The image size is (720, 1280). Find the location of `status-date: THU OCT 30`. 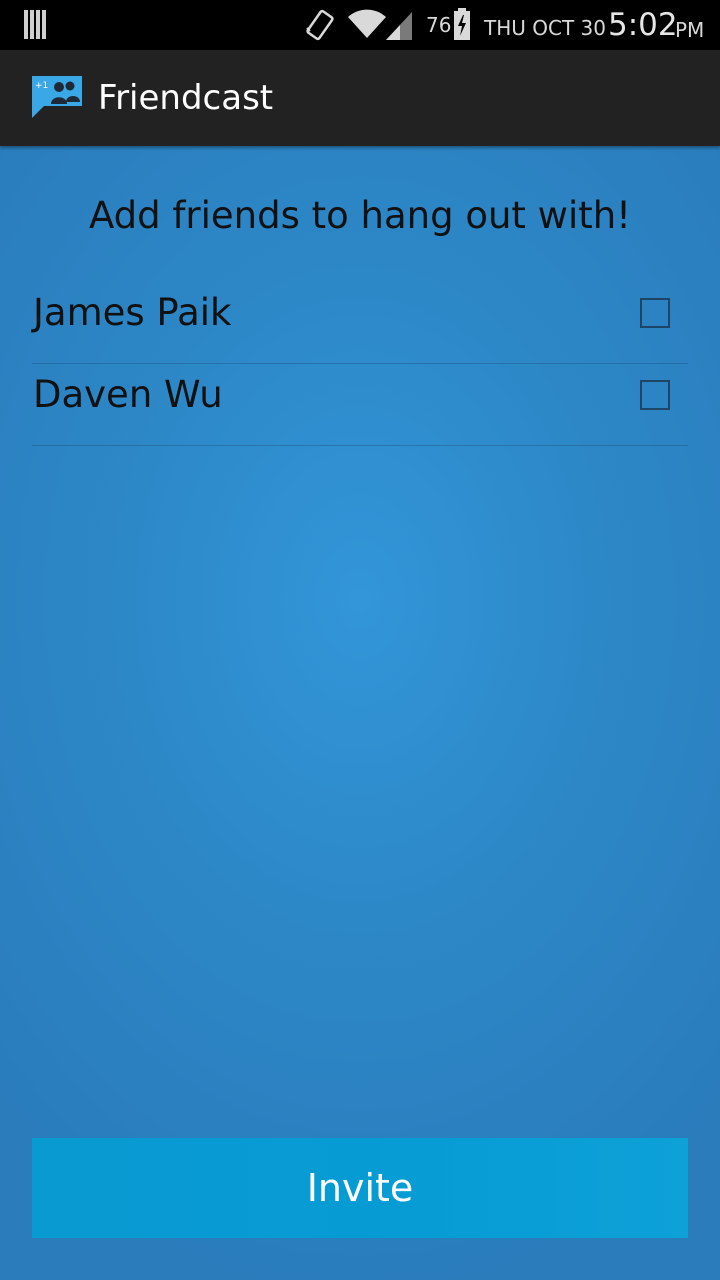

status-date: THU OCT 30 is located at coordinates (545, 28).